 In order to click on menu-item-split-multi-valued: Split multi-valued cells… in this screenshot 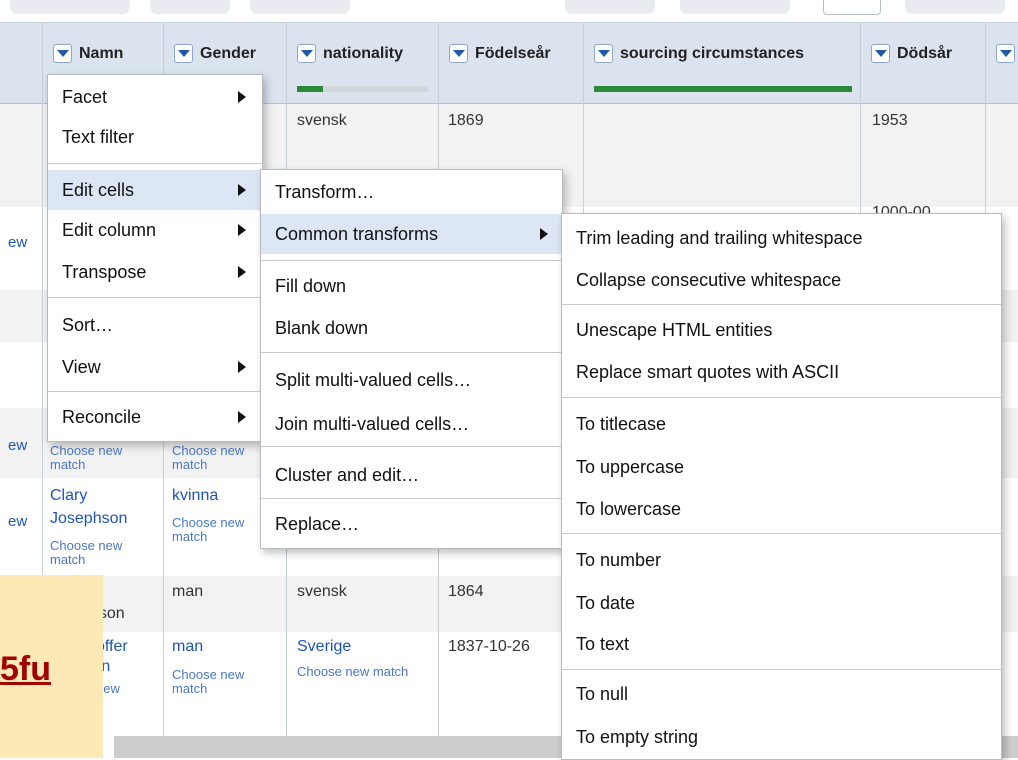, I will do `click(411, 380)`.